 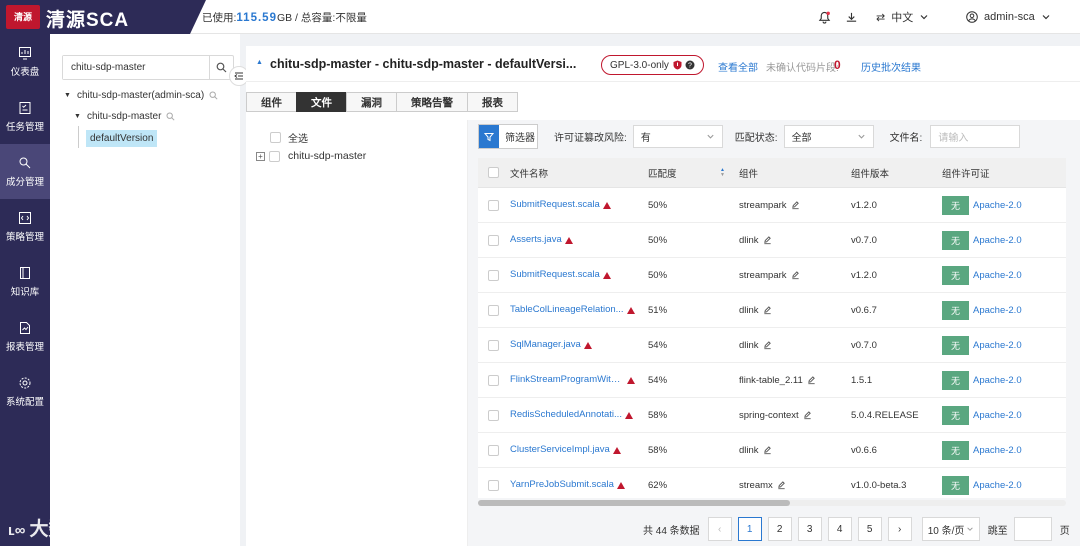 I want to click on file-name-link: ClusterServiceImpl.java, so click(x=560, y=449).